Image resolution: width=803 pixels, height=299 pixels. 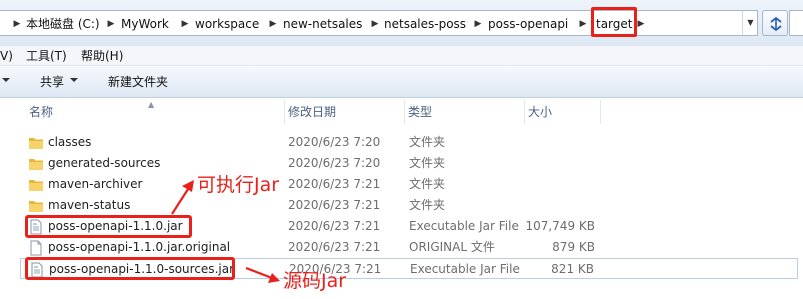 I want to click on refresh-button, so click(x=775, y=23).